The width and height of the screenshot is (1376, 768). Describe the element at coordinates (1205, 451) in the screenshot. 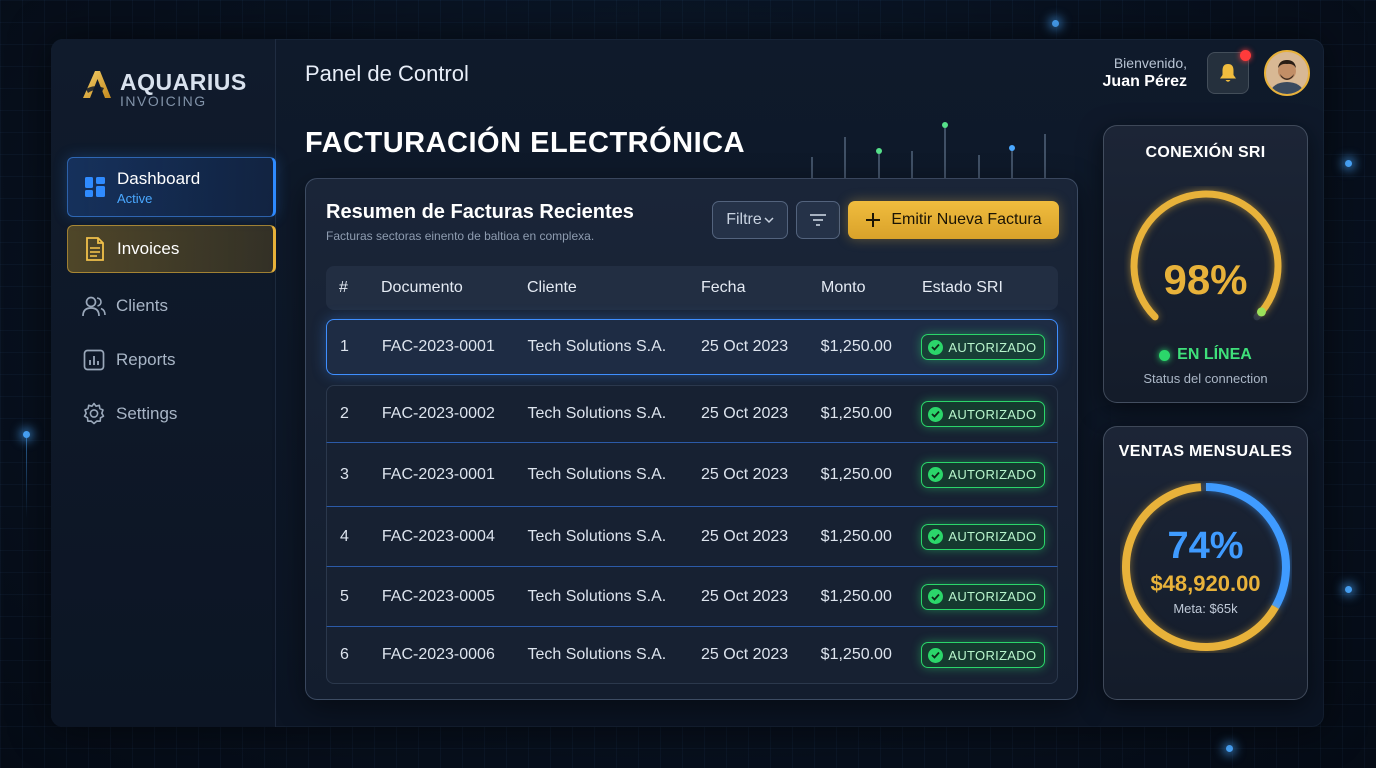

I see `card-title: VENTAS MENSUALES` at that location.